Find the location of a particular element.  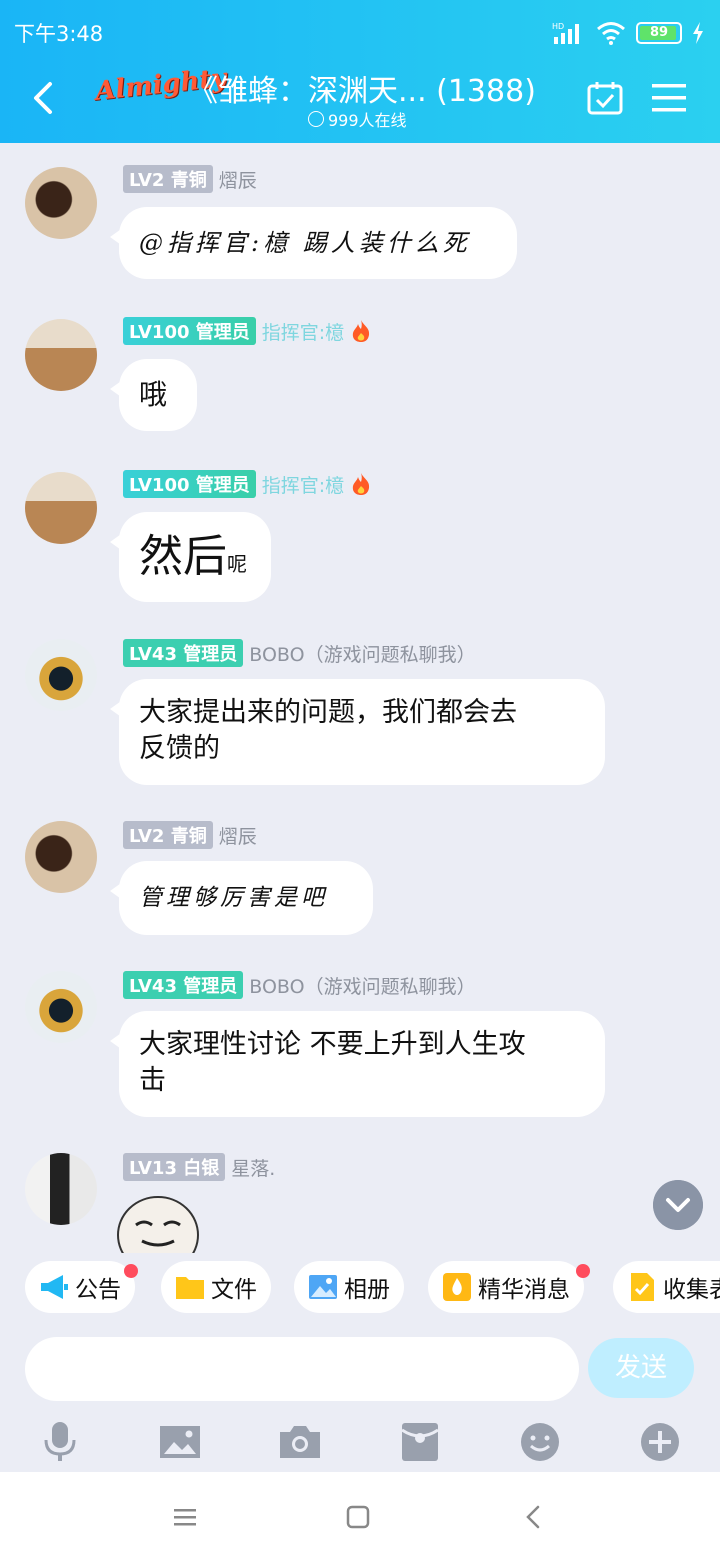

wifi-icon is located at coordinates (611, 33).